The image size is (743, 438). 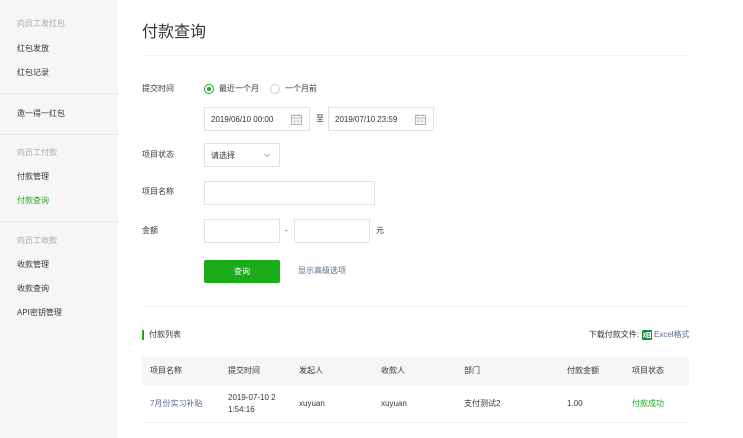 What do you see at coordinates (275, 89) in the screenshot?
I see `radio-month-ago` at bounding box center [275, 89].